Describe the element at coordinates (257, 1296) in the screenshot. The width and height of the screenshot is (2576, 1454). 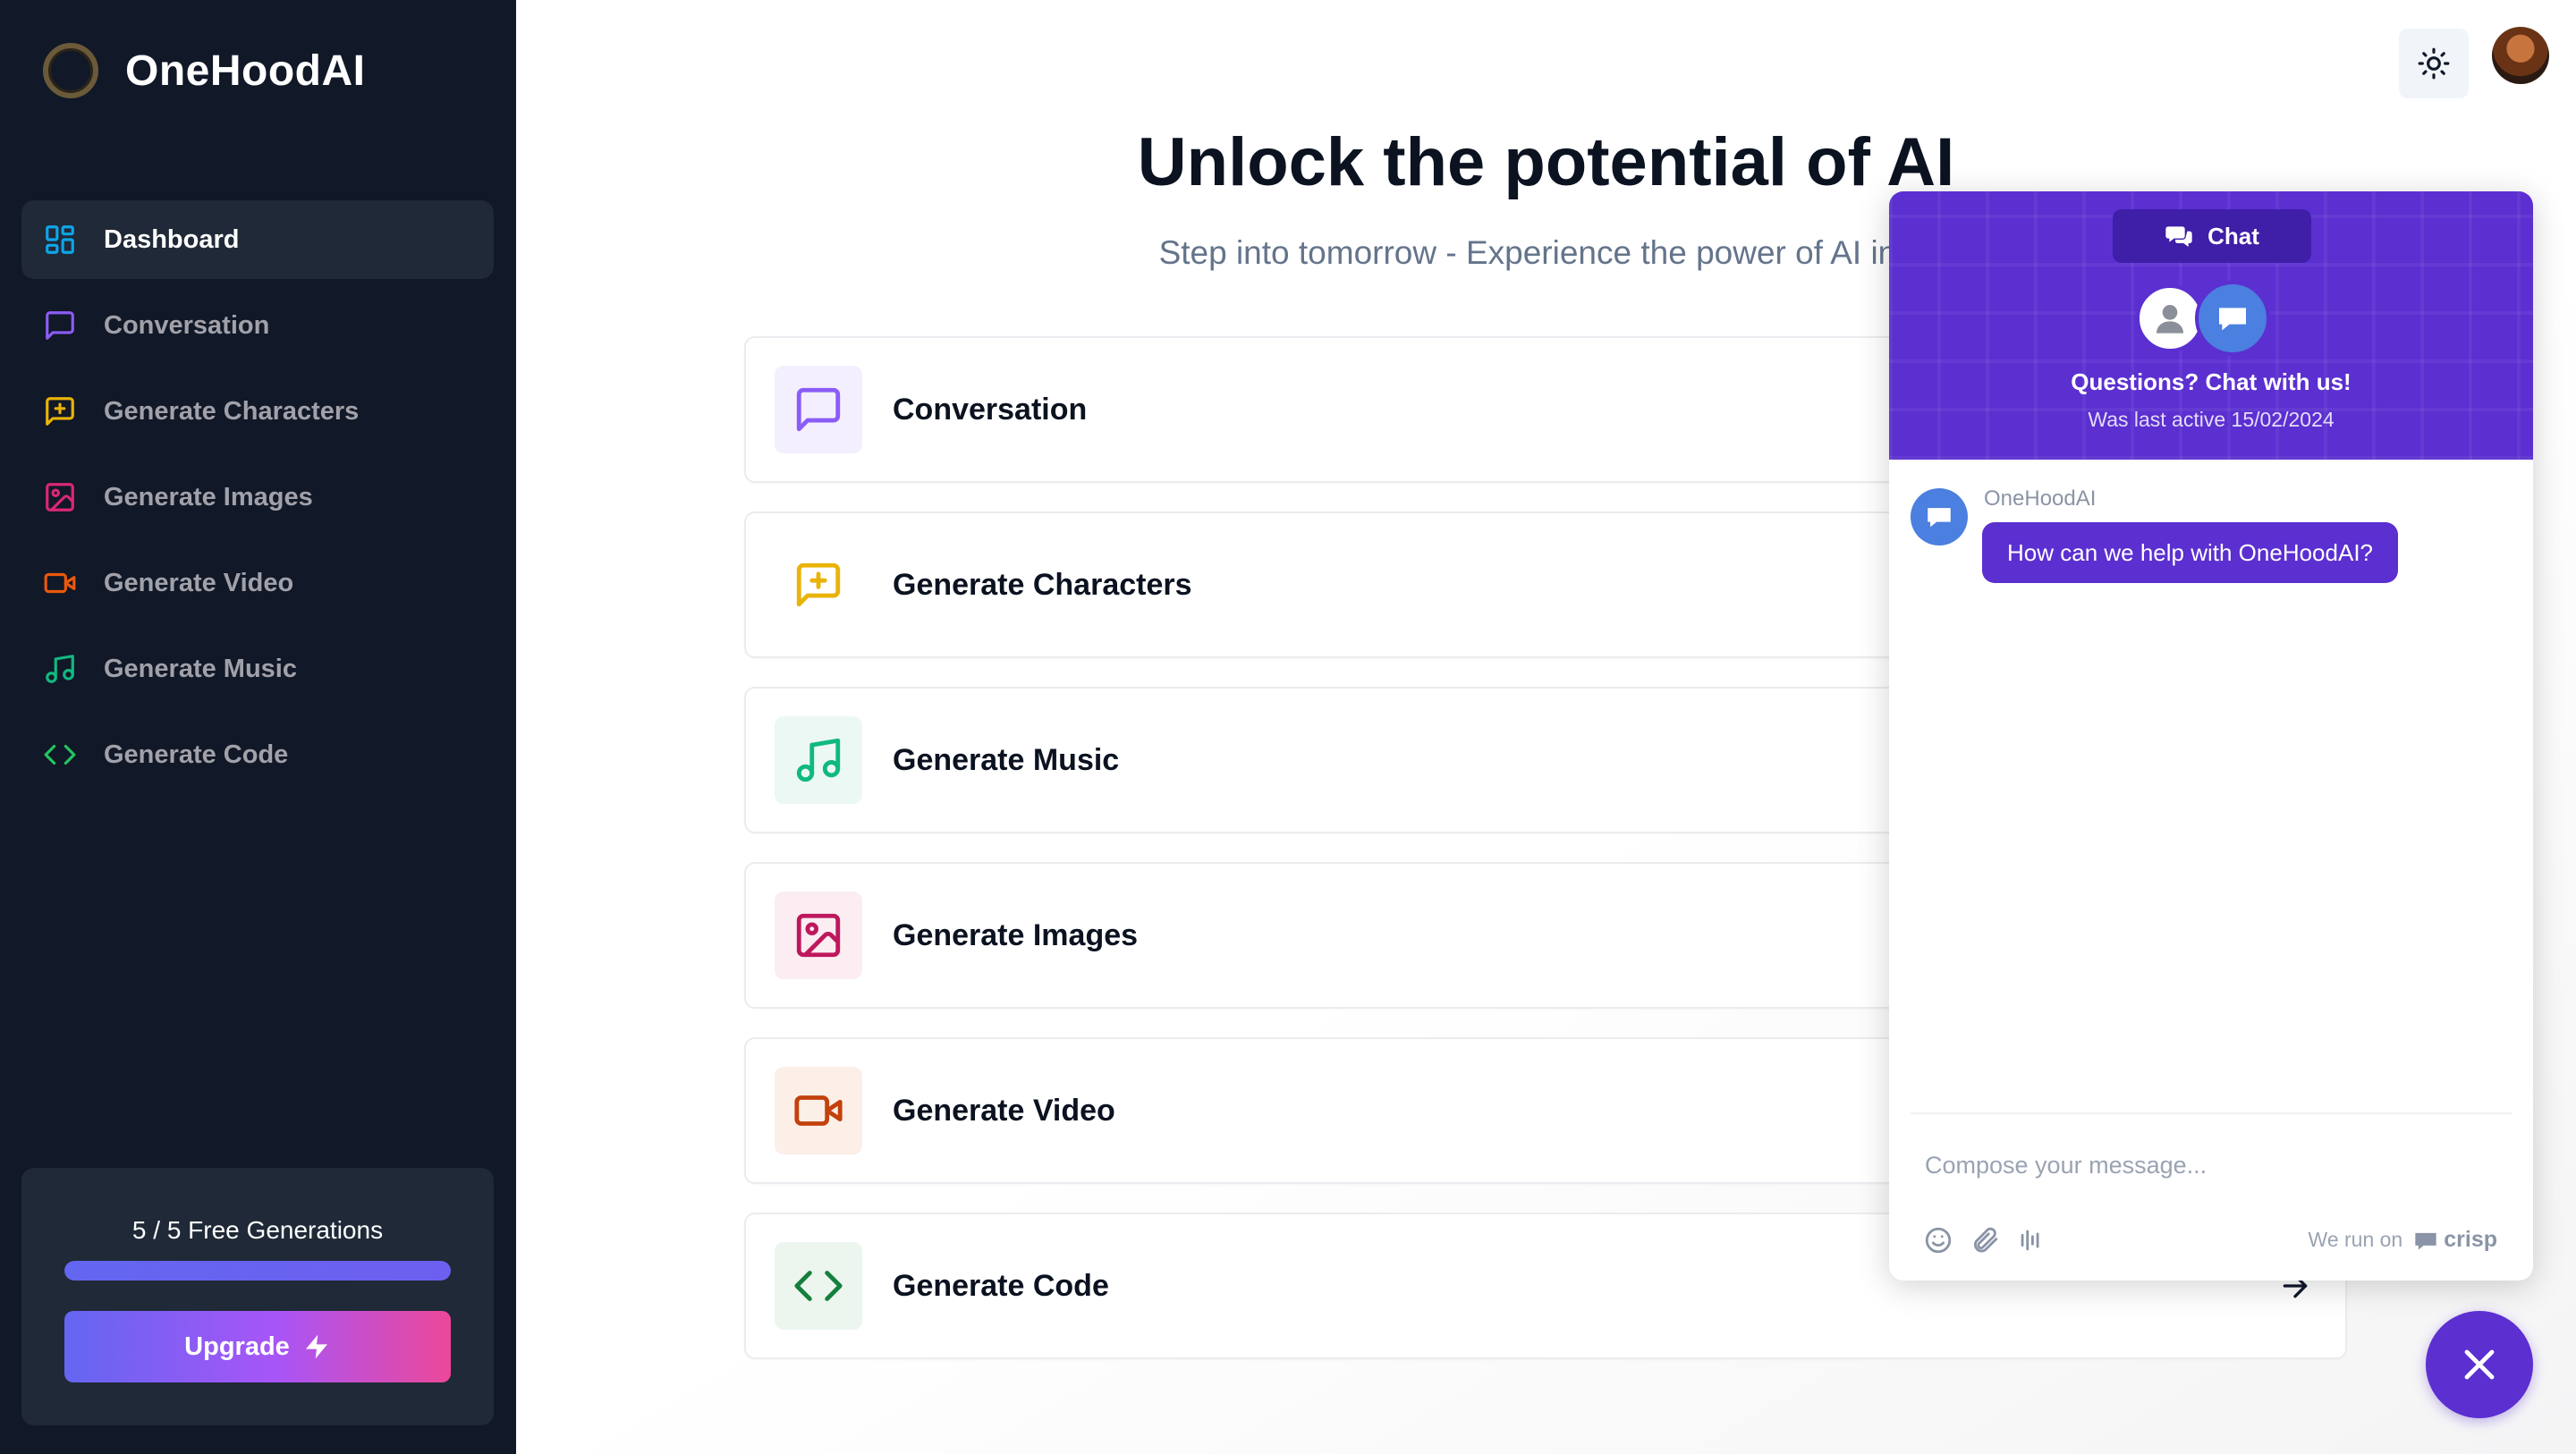
I see `free-generations-panel: 5 / 5 Free Generations Upgrade` at that location.